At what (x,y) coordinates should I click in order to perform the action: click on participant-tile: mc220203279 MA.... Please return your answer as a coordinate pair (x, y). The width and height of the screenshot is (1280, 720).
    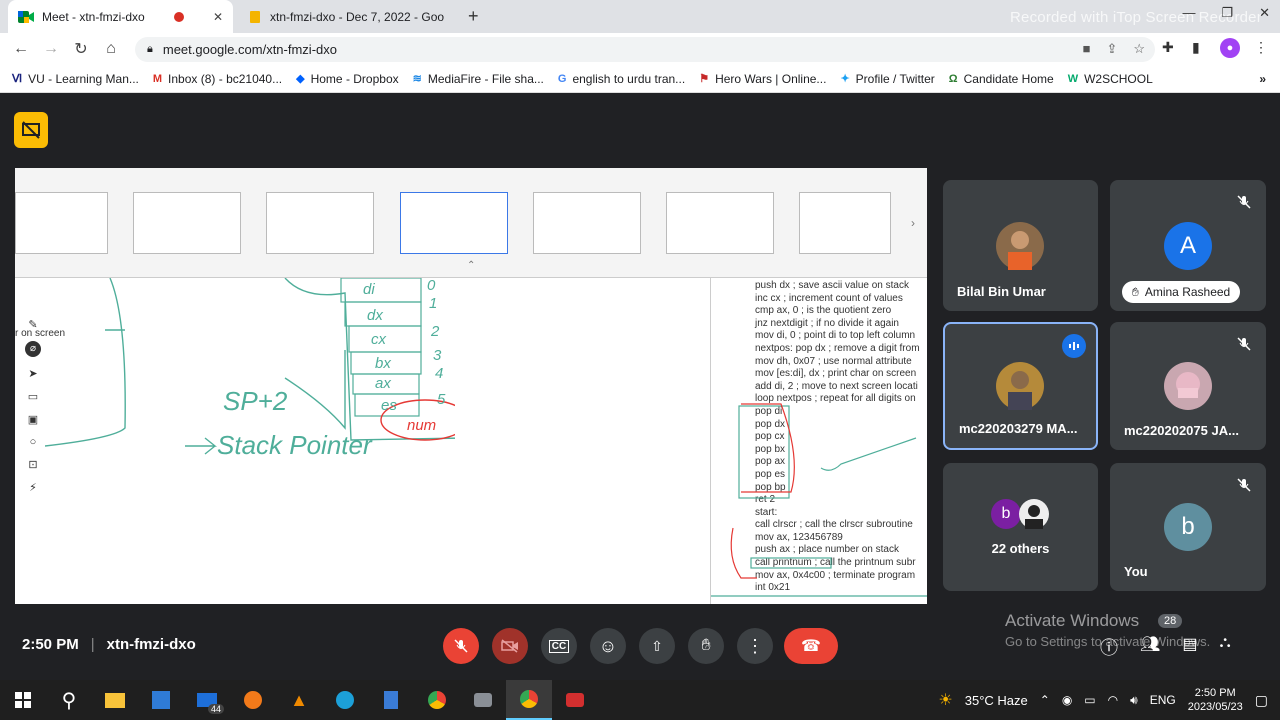
    Looking at the image, I should click on (1020, 386).